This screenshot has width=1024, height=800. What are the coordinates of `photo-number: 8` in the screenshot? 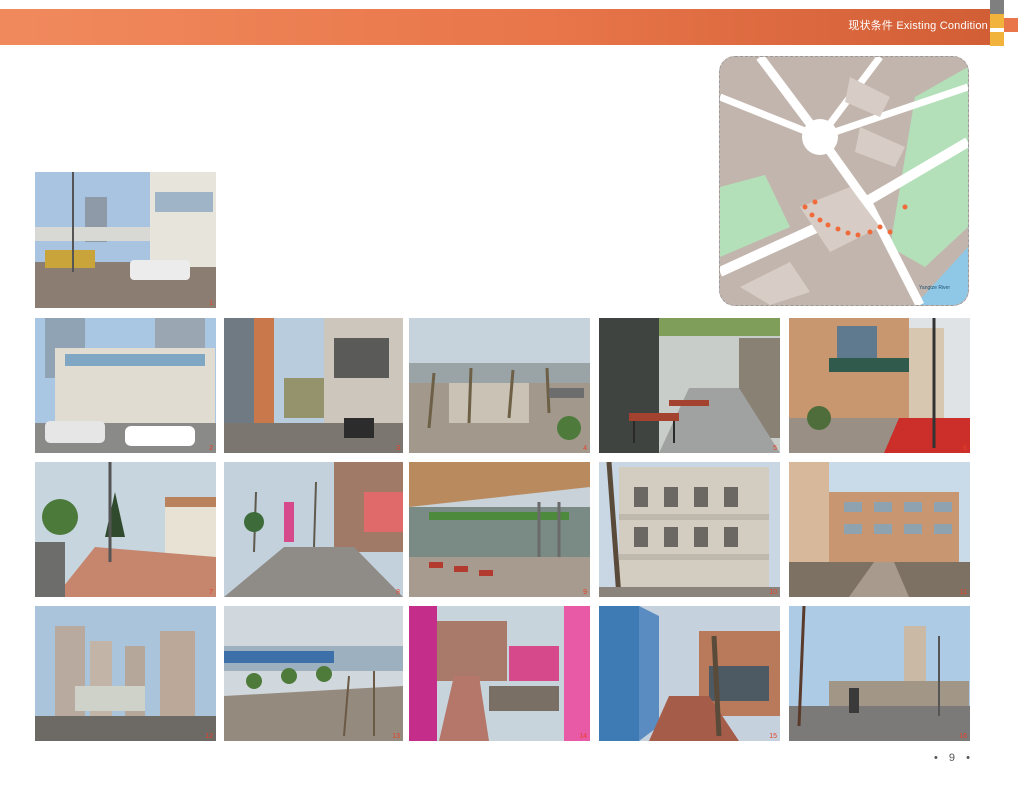 It's located at (398, 592).